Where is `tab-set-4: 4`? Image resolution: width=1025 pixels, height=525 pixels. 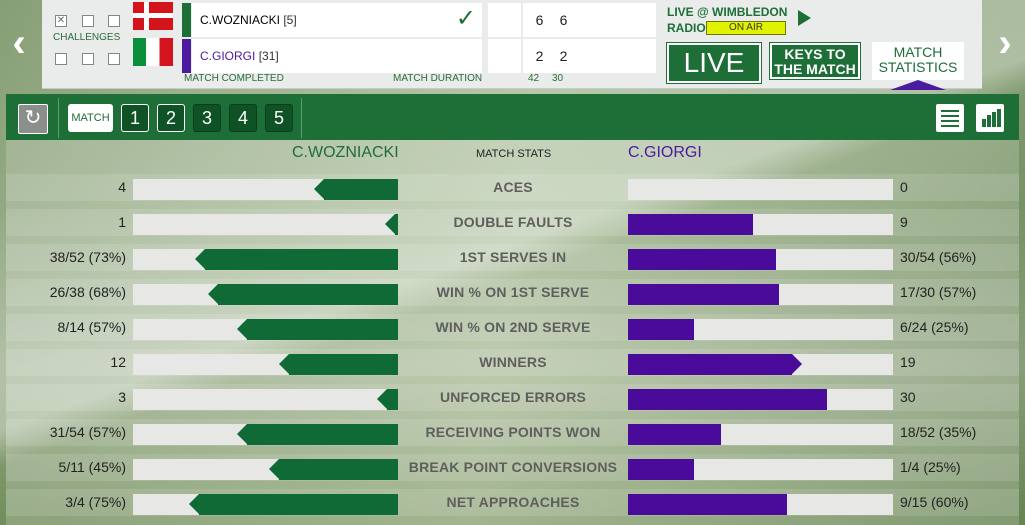 tab-set-4: 4 is located at coordinates (243, 118).